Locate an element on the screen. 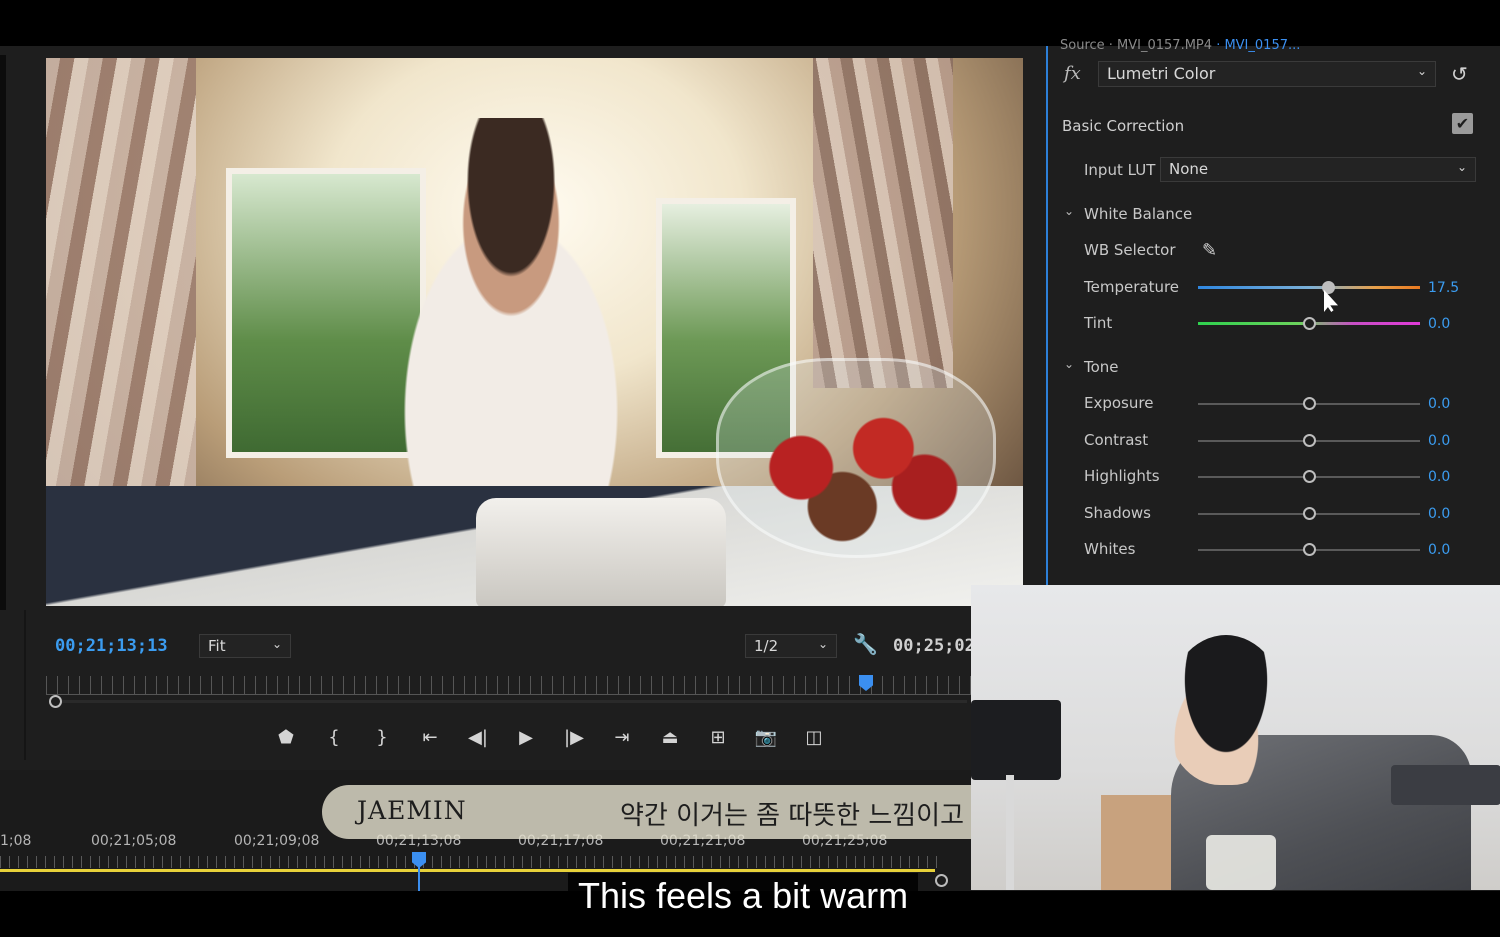 This screenshot has width=1500, height=937. fx-icon: fx is located at coordinates (1072, 73).